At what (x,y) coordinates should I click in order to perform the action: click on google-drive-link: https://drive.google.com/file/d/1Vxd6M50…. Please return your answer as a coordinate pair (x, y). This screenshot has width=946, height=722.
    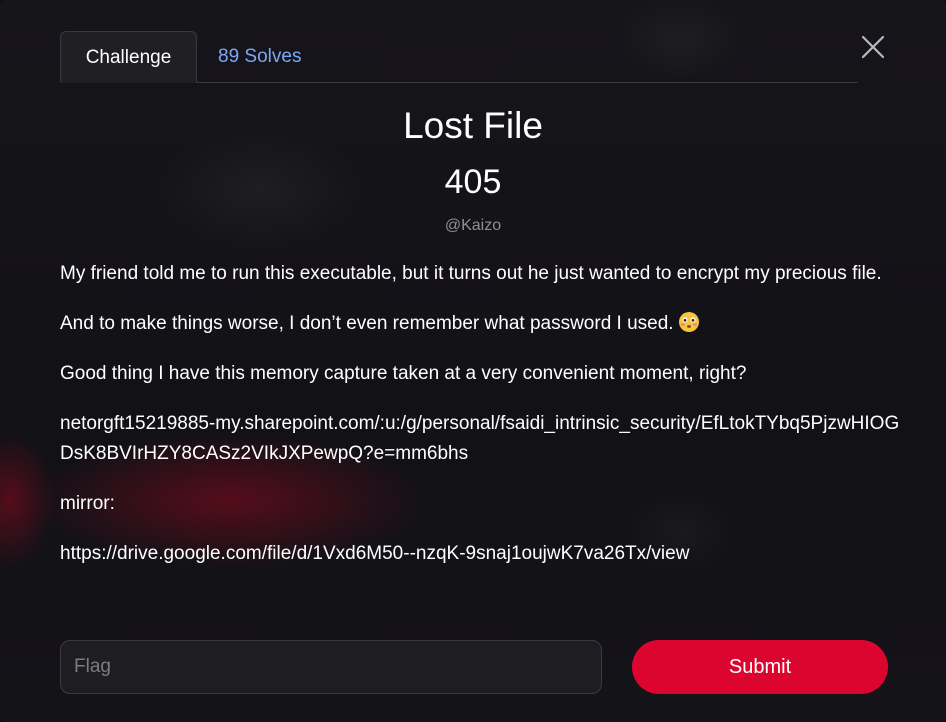
    Looking at the image, I should click on (480, 554).